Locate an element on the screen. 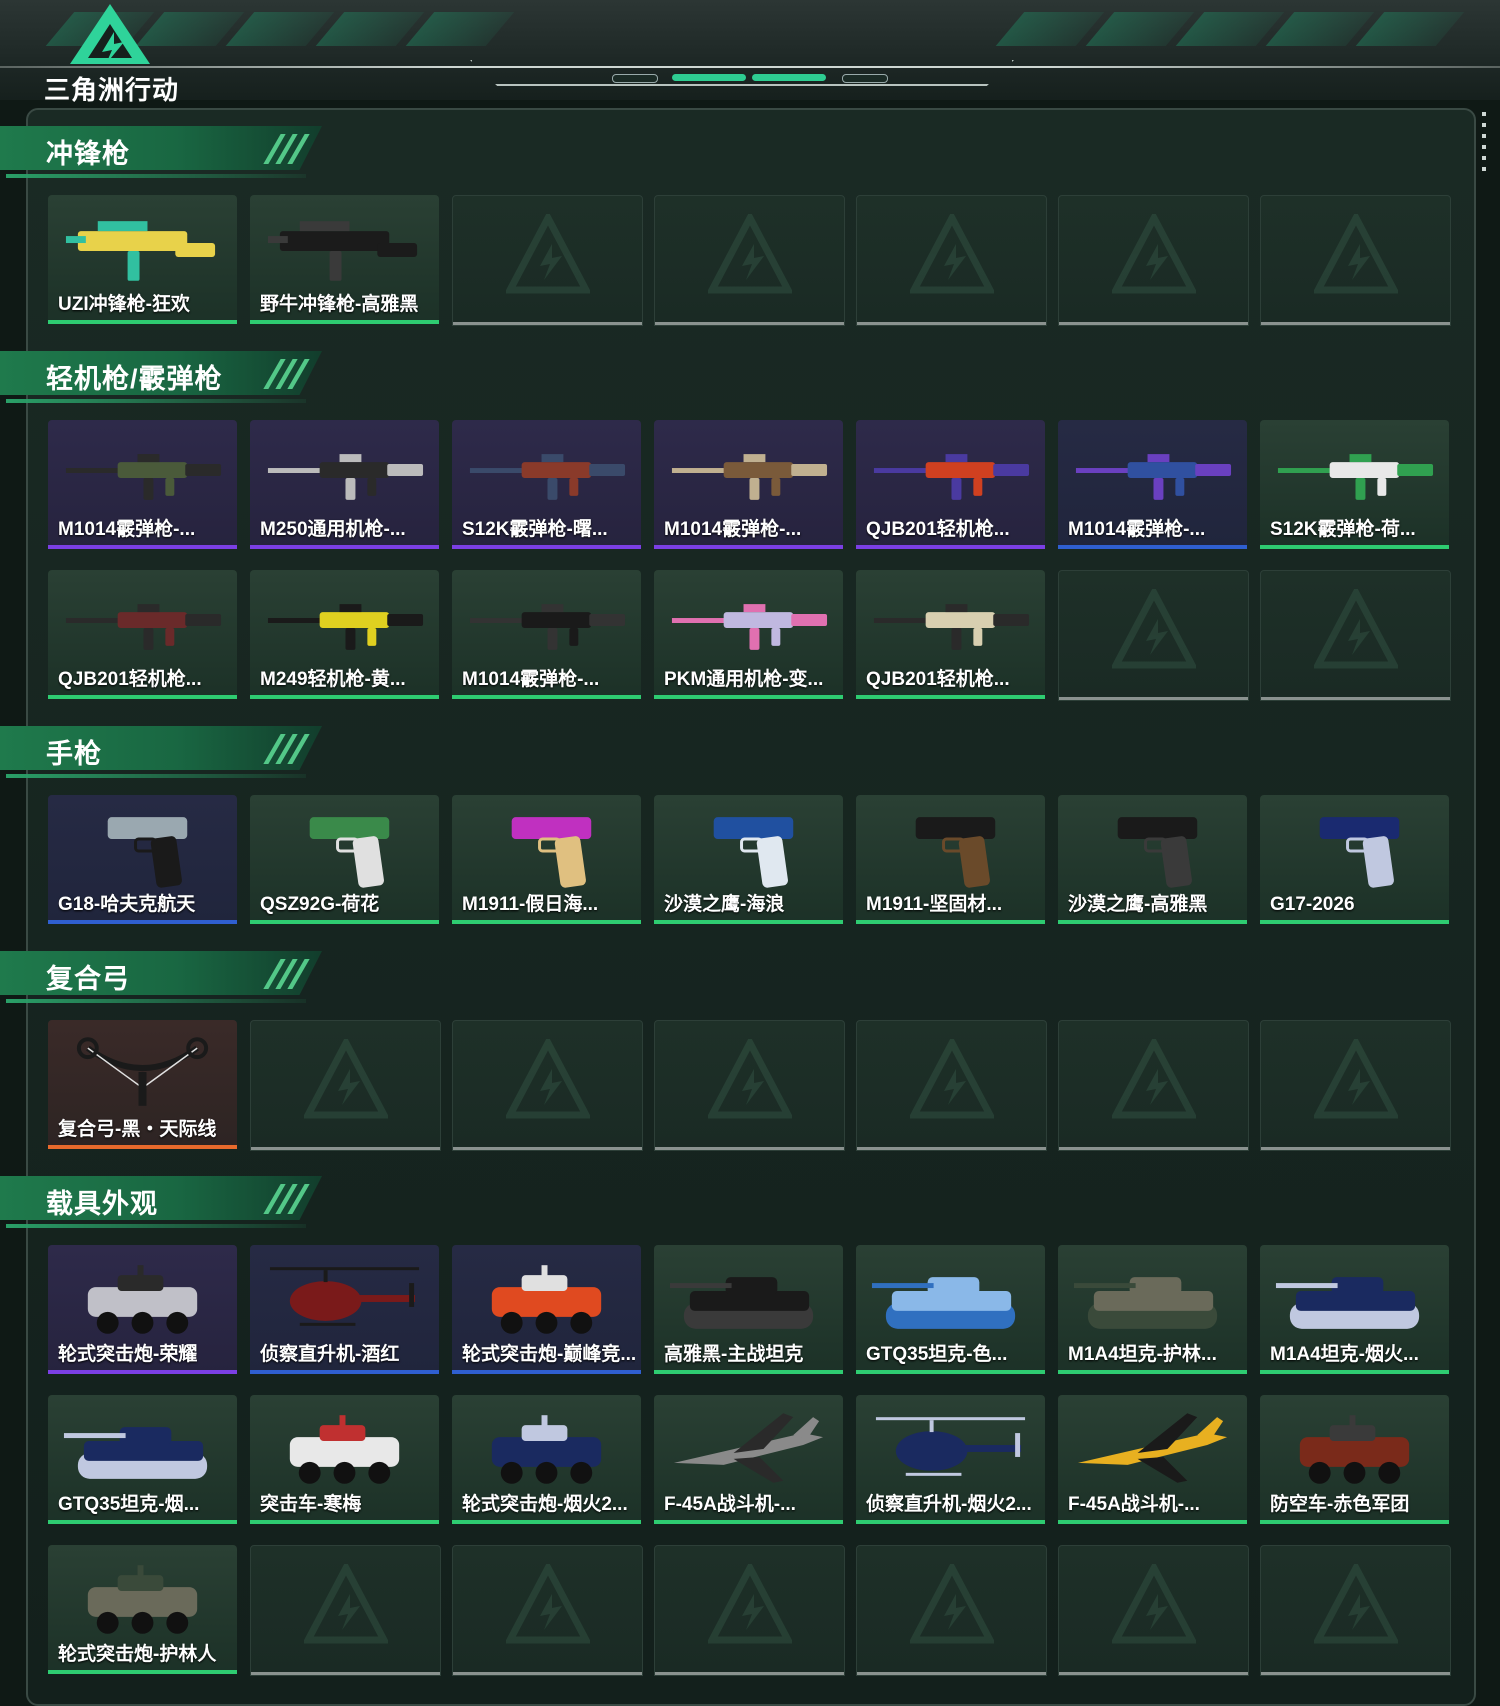  inventory-item-card: 突击车-寒梅 is located at coordinates (344, 1459).